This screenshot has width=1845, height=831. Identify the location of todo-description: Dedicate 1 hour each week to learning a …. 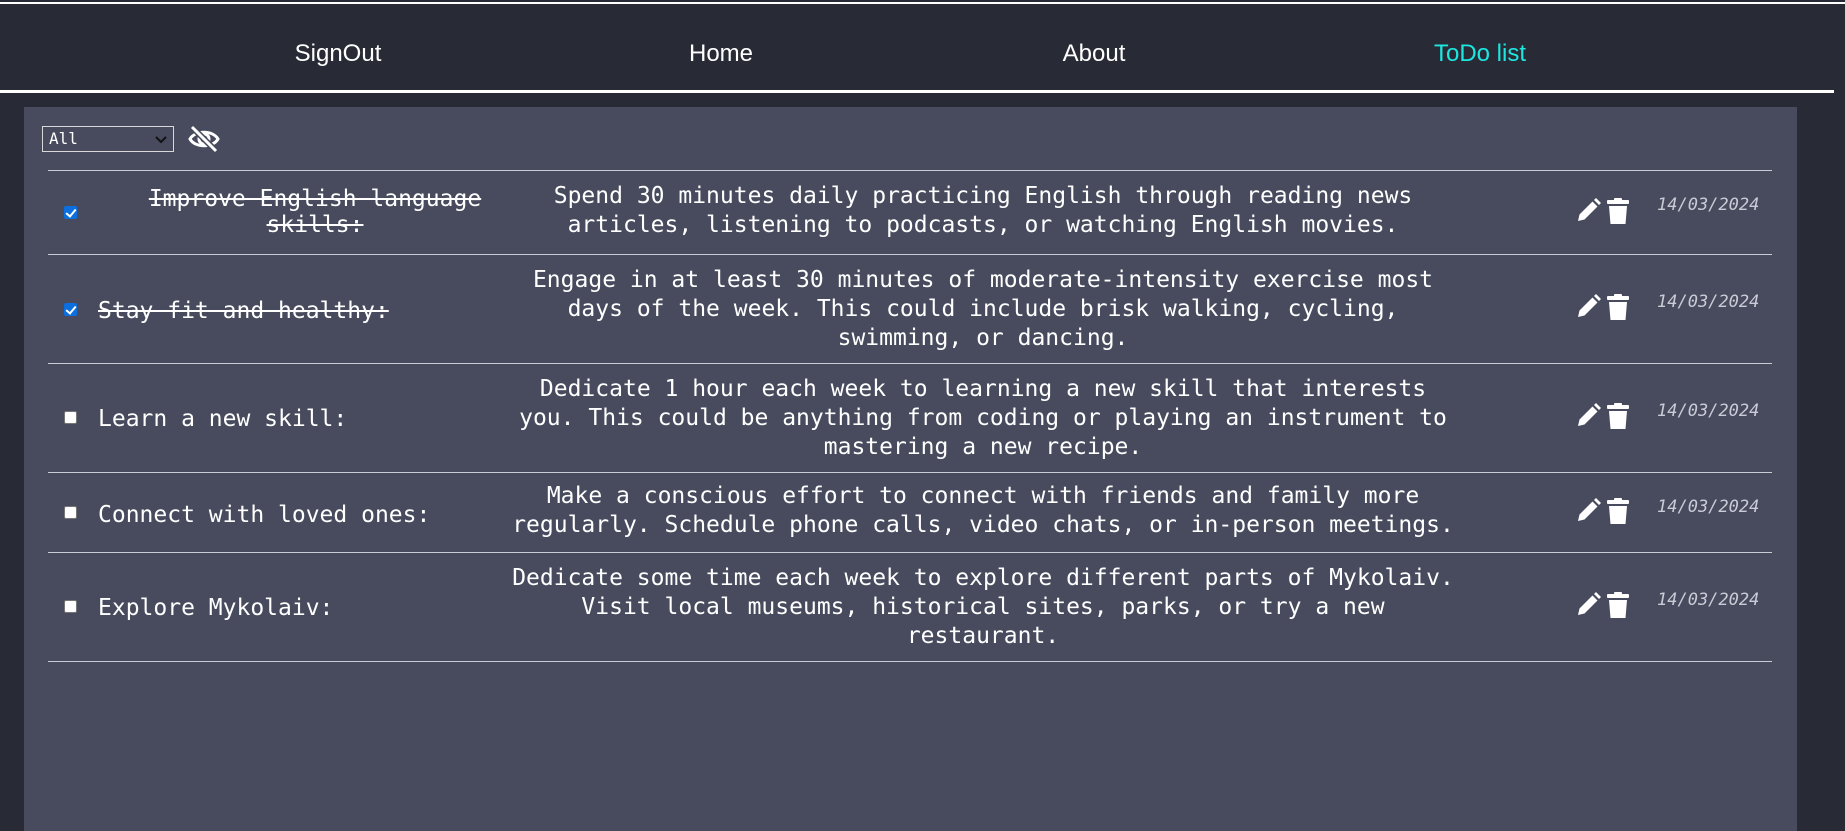
(983, 418).